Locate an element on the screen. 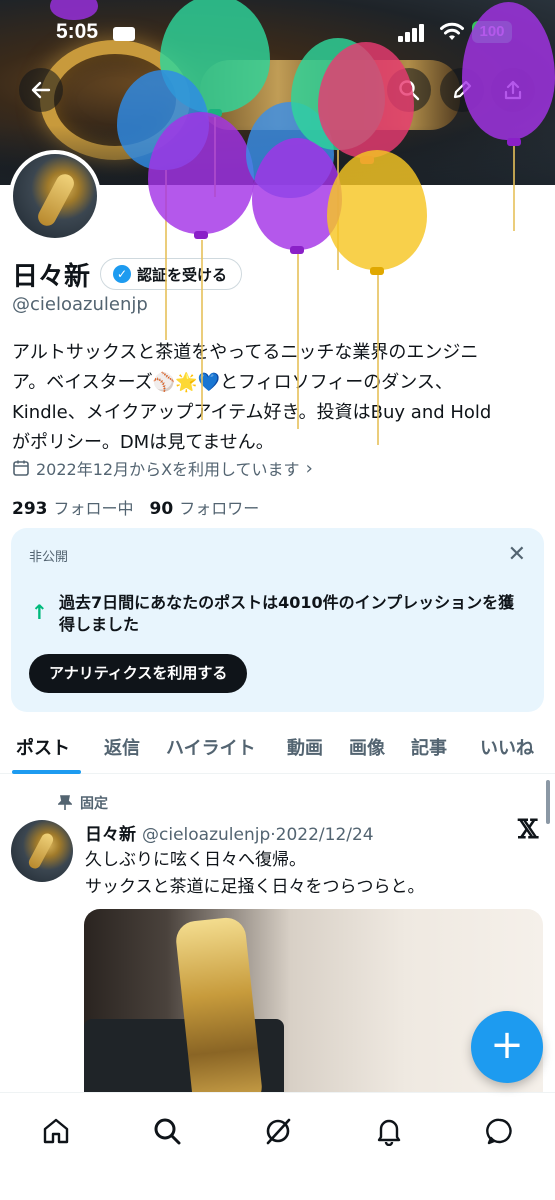  post-author-avatar is located at coordinates (42, 851).